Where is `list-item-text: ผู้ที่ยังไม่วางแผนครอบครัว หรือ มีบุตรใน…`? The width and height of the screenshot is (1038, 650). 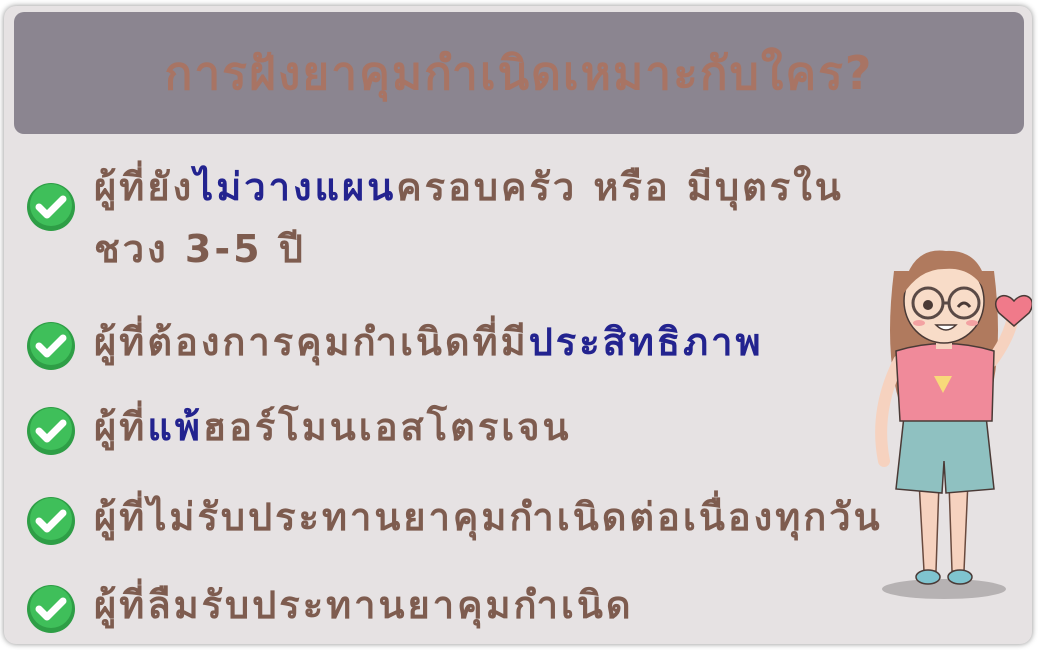
list-item-text: ผู้ที่ยังไม่วางแผนครอบครัว หรือ มีบุตรใน… is located at coordinates (469, 218).